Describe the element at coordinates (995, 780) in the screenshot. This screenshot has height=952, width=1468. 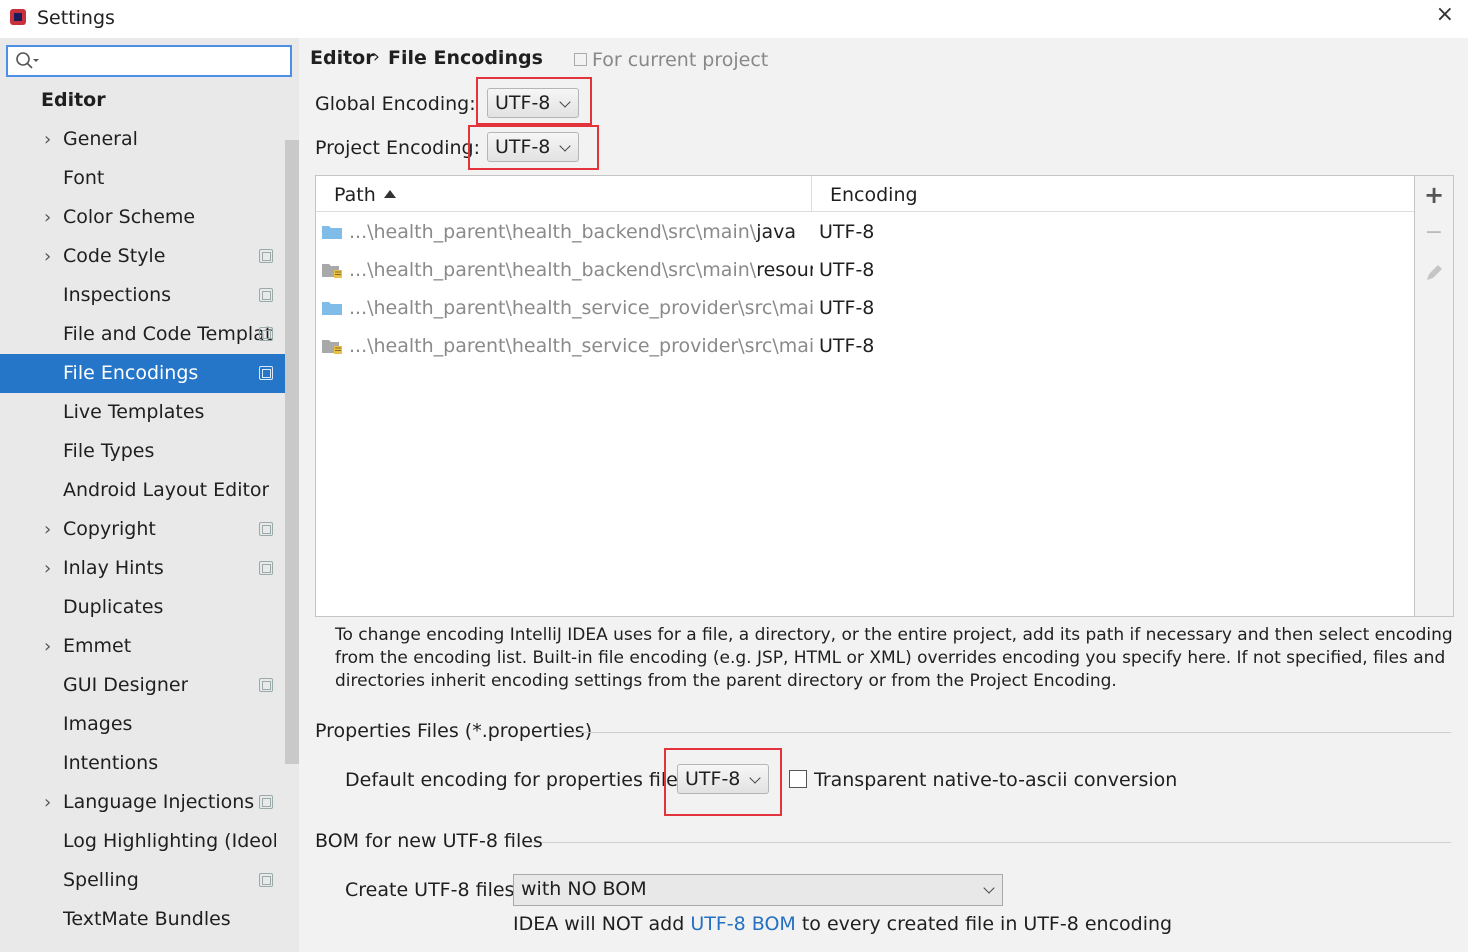
I see `native-to-ascii-label: Transparent native-to-ascii conversion` at that location.